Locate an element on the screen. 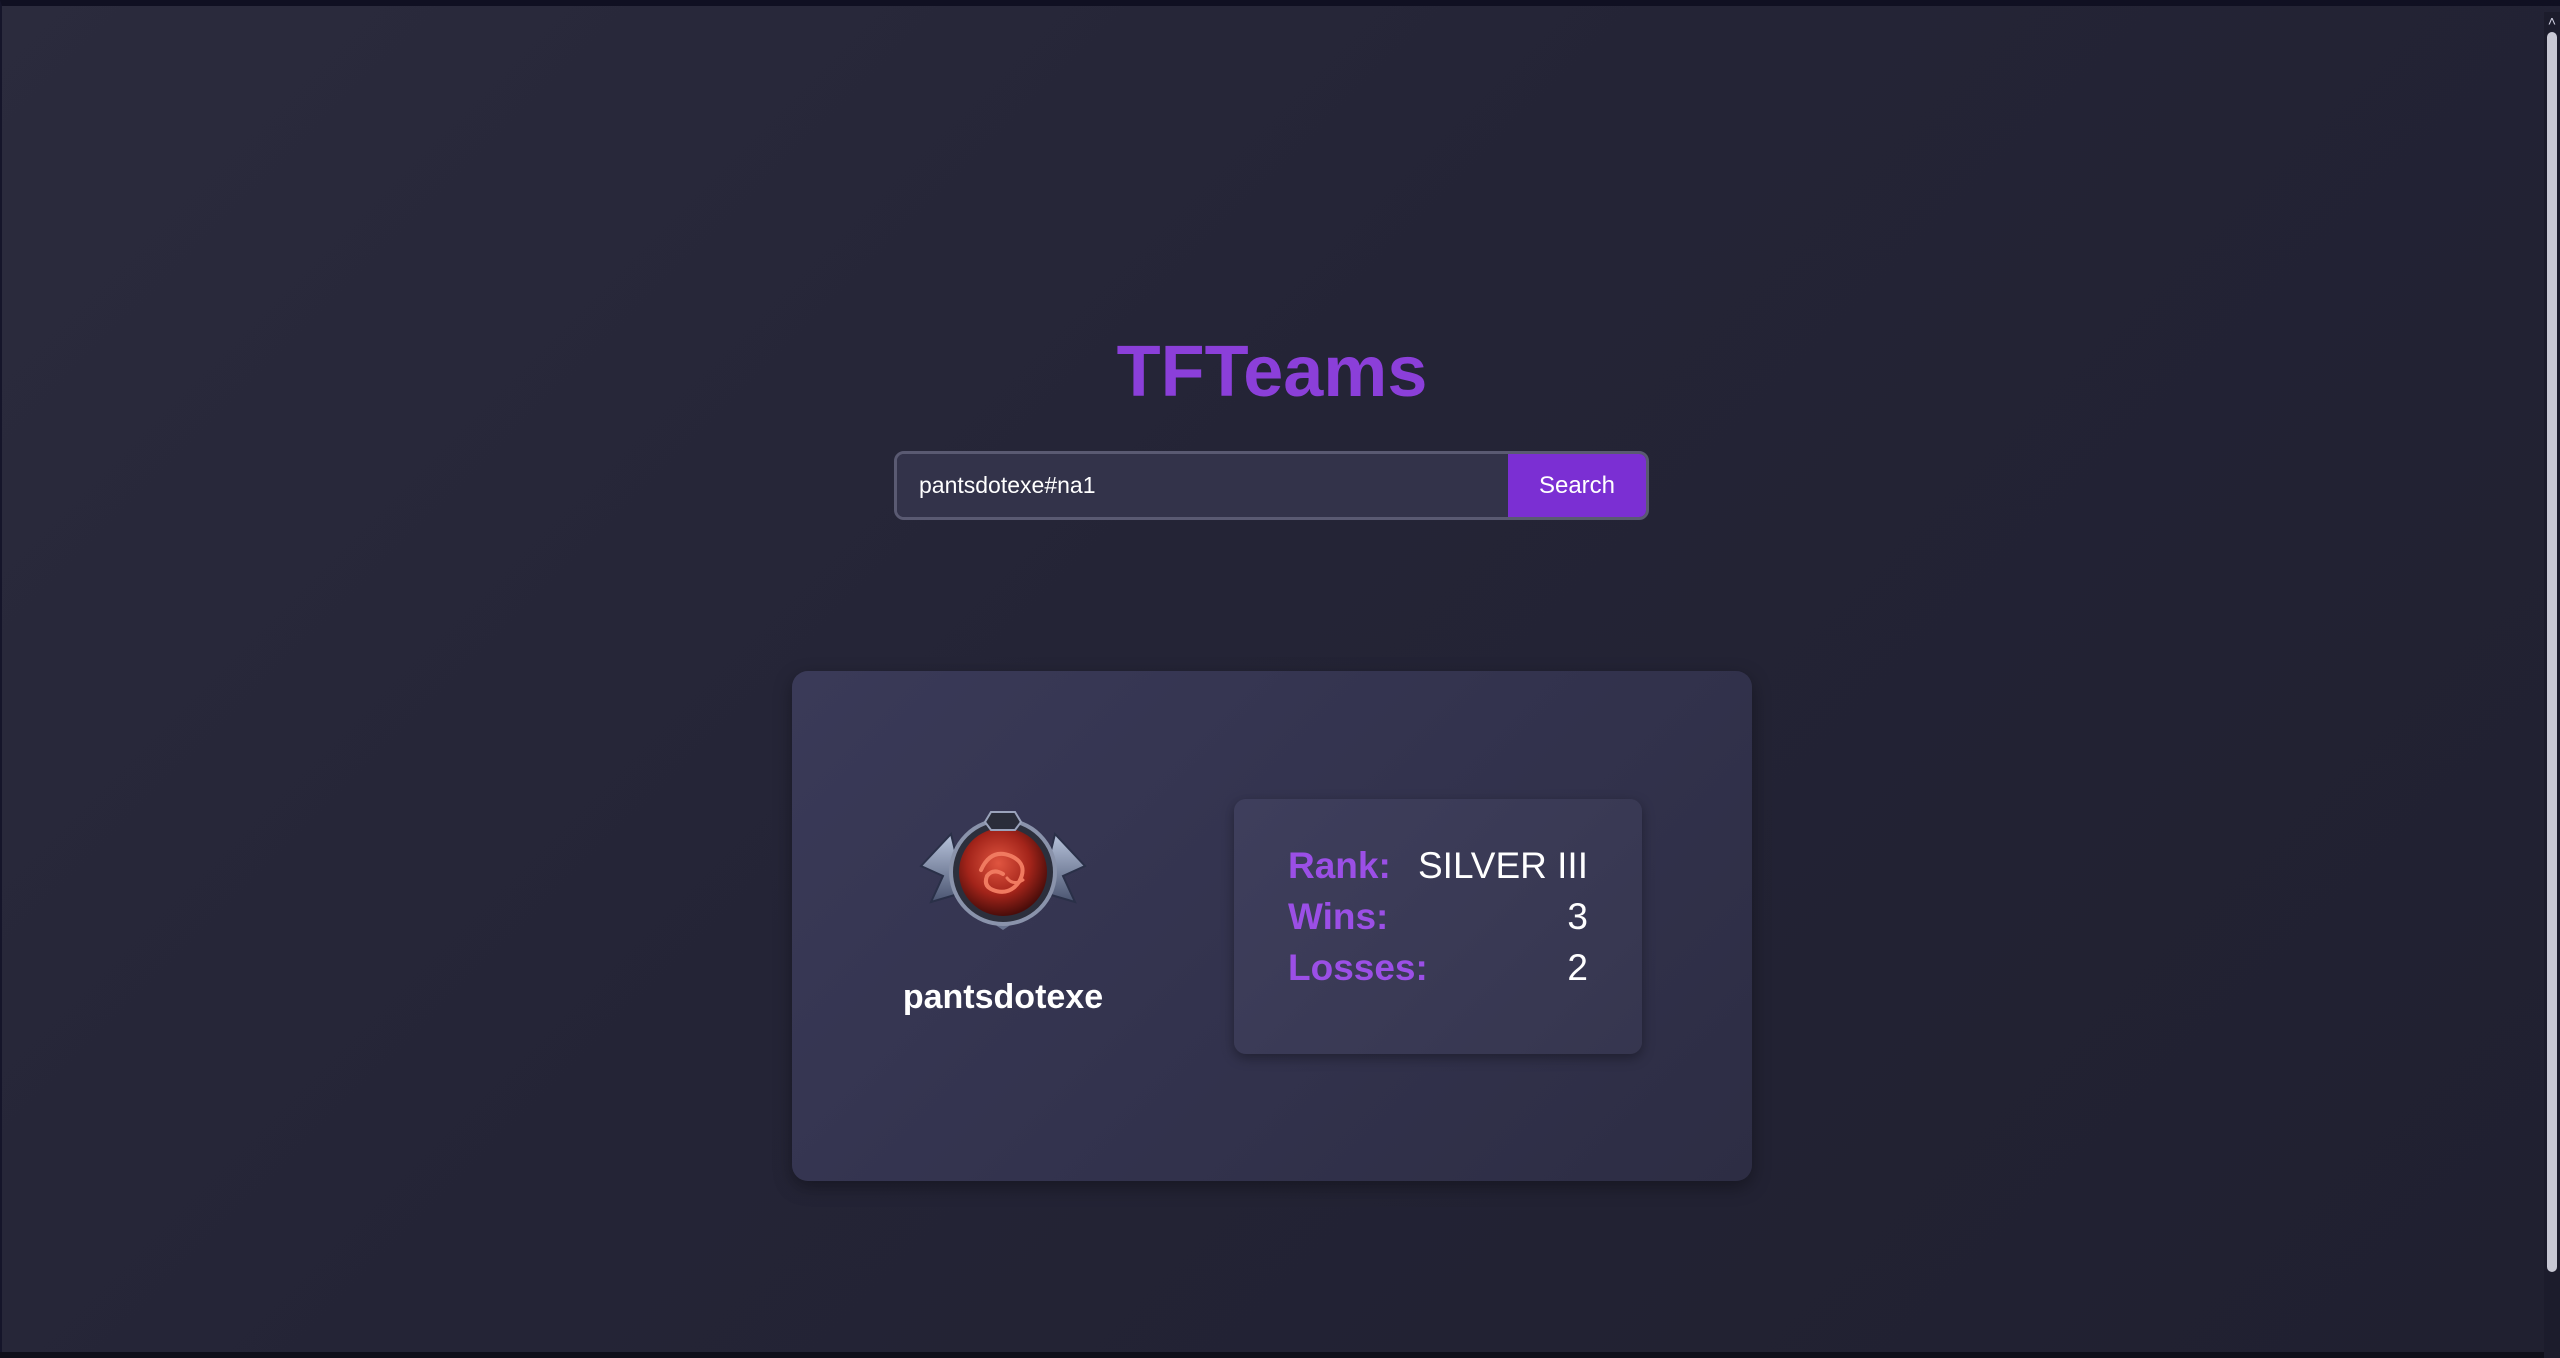 The image size is (2560, 1358). search-bar: Search is located at coordinates (1271, 485).